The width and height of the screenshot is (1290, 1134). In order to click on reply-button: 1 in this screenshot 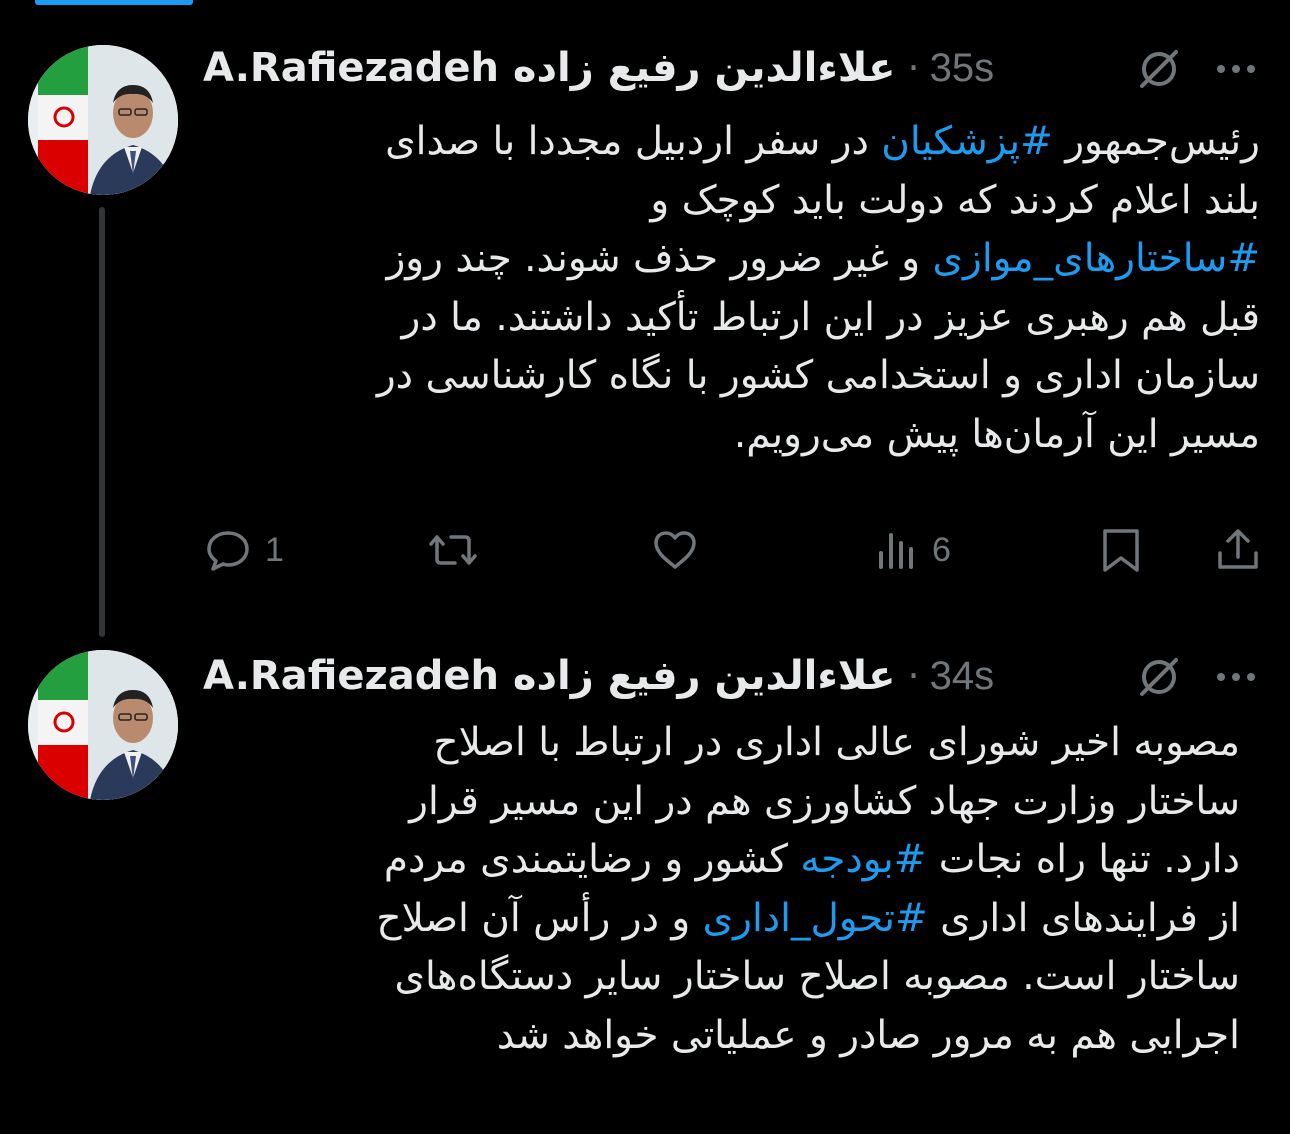, I will do `click(243, 550)`.